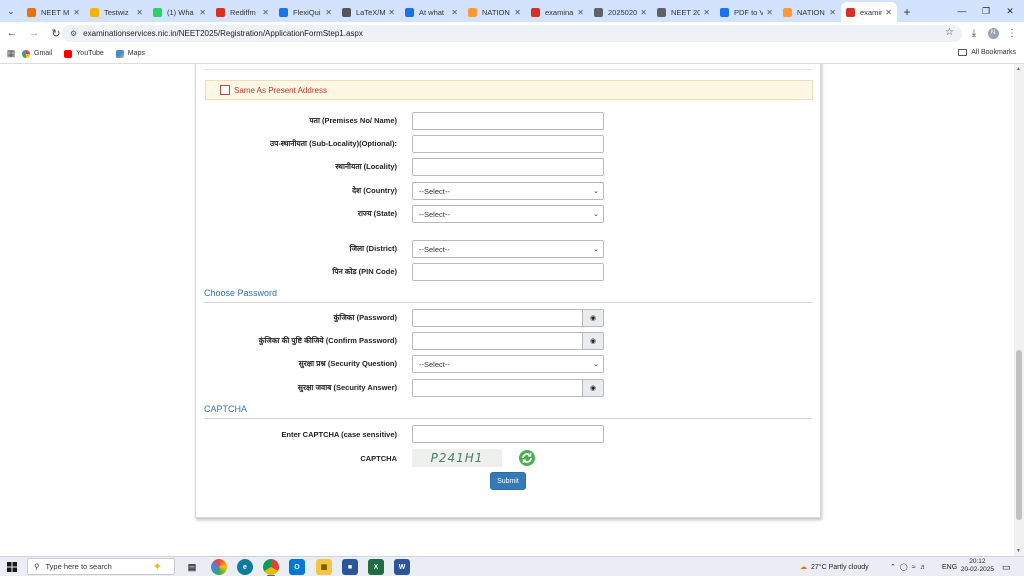 The height and width of the screenshot is (576, 1024). I want to click on page-scrollbar: ▲ ▼, so click(1019, 310).